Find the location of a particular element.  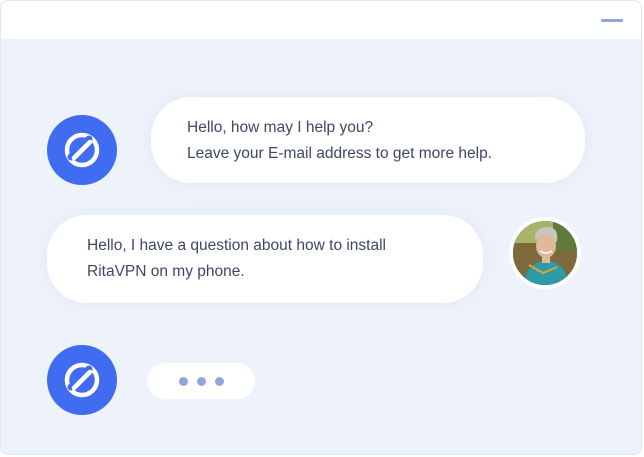

message-line: Hello, how may I help you? is located at coordinates (280, 127).